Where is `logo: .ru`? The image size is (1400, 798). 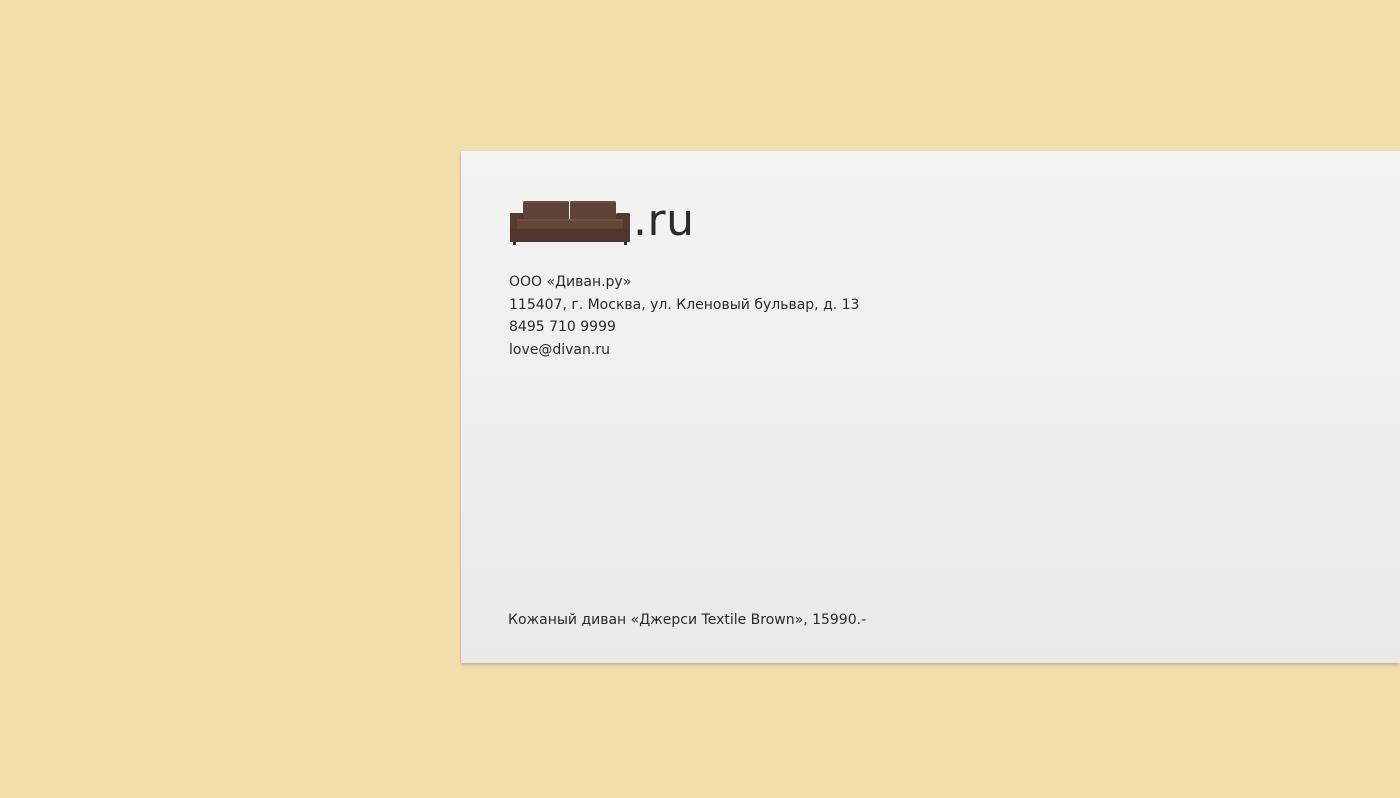 logo: .ru is located at coordinates (601, 221).